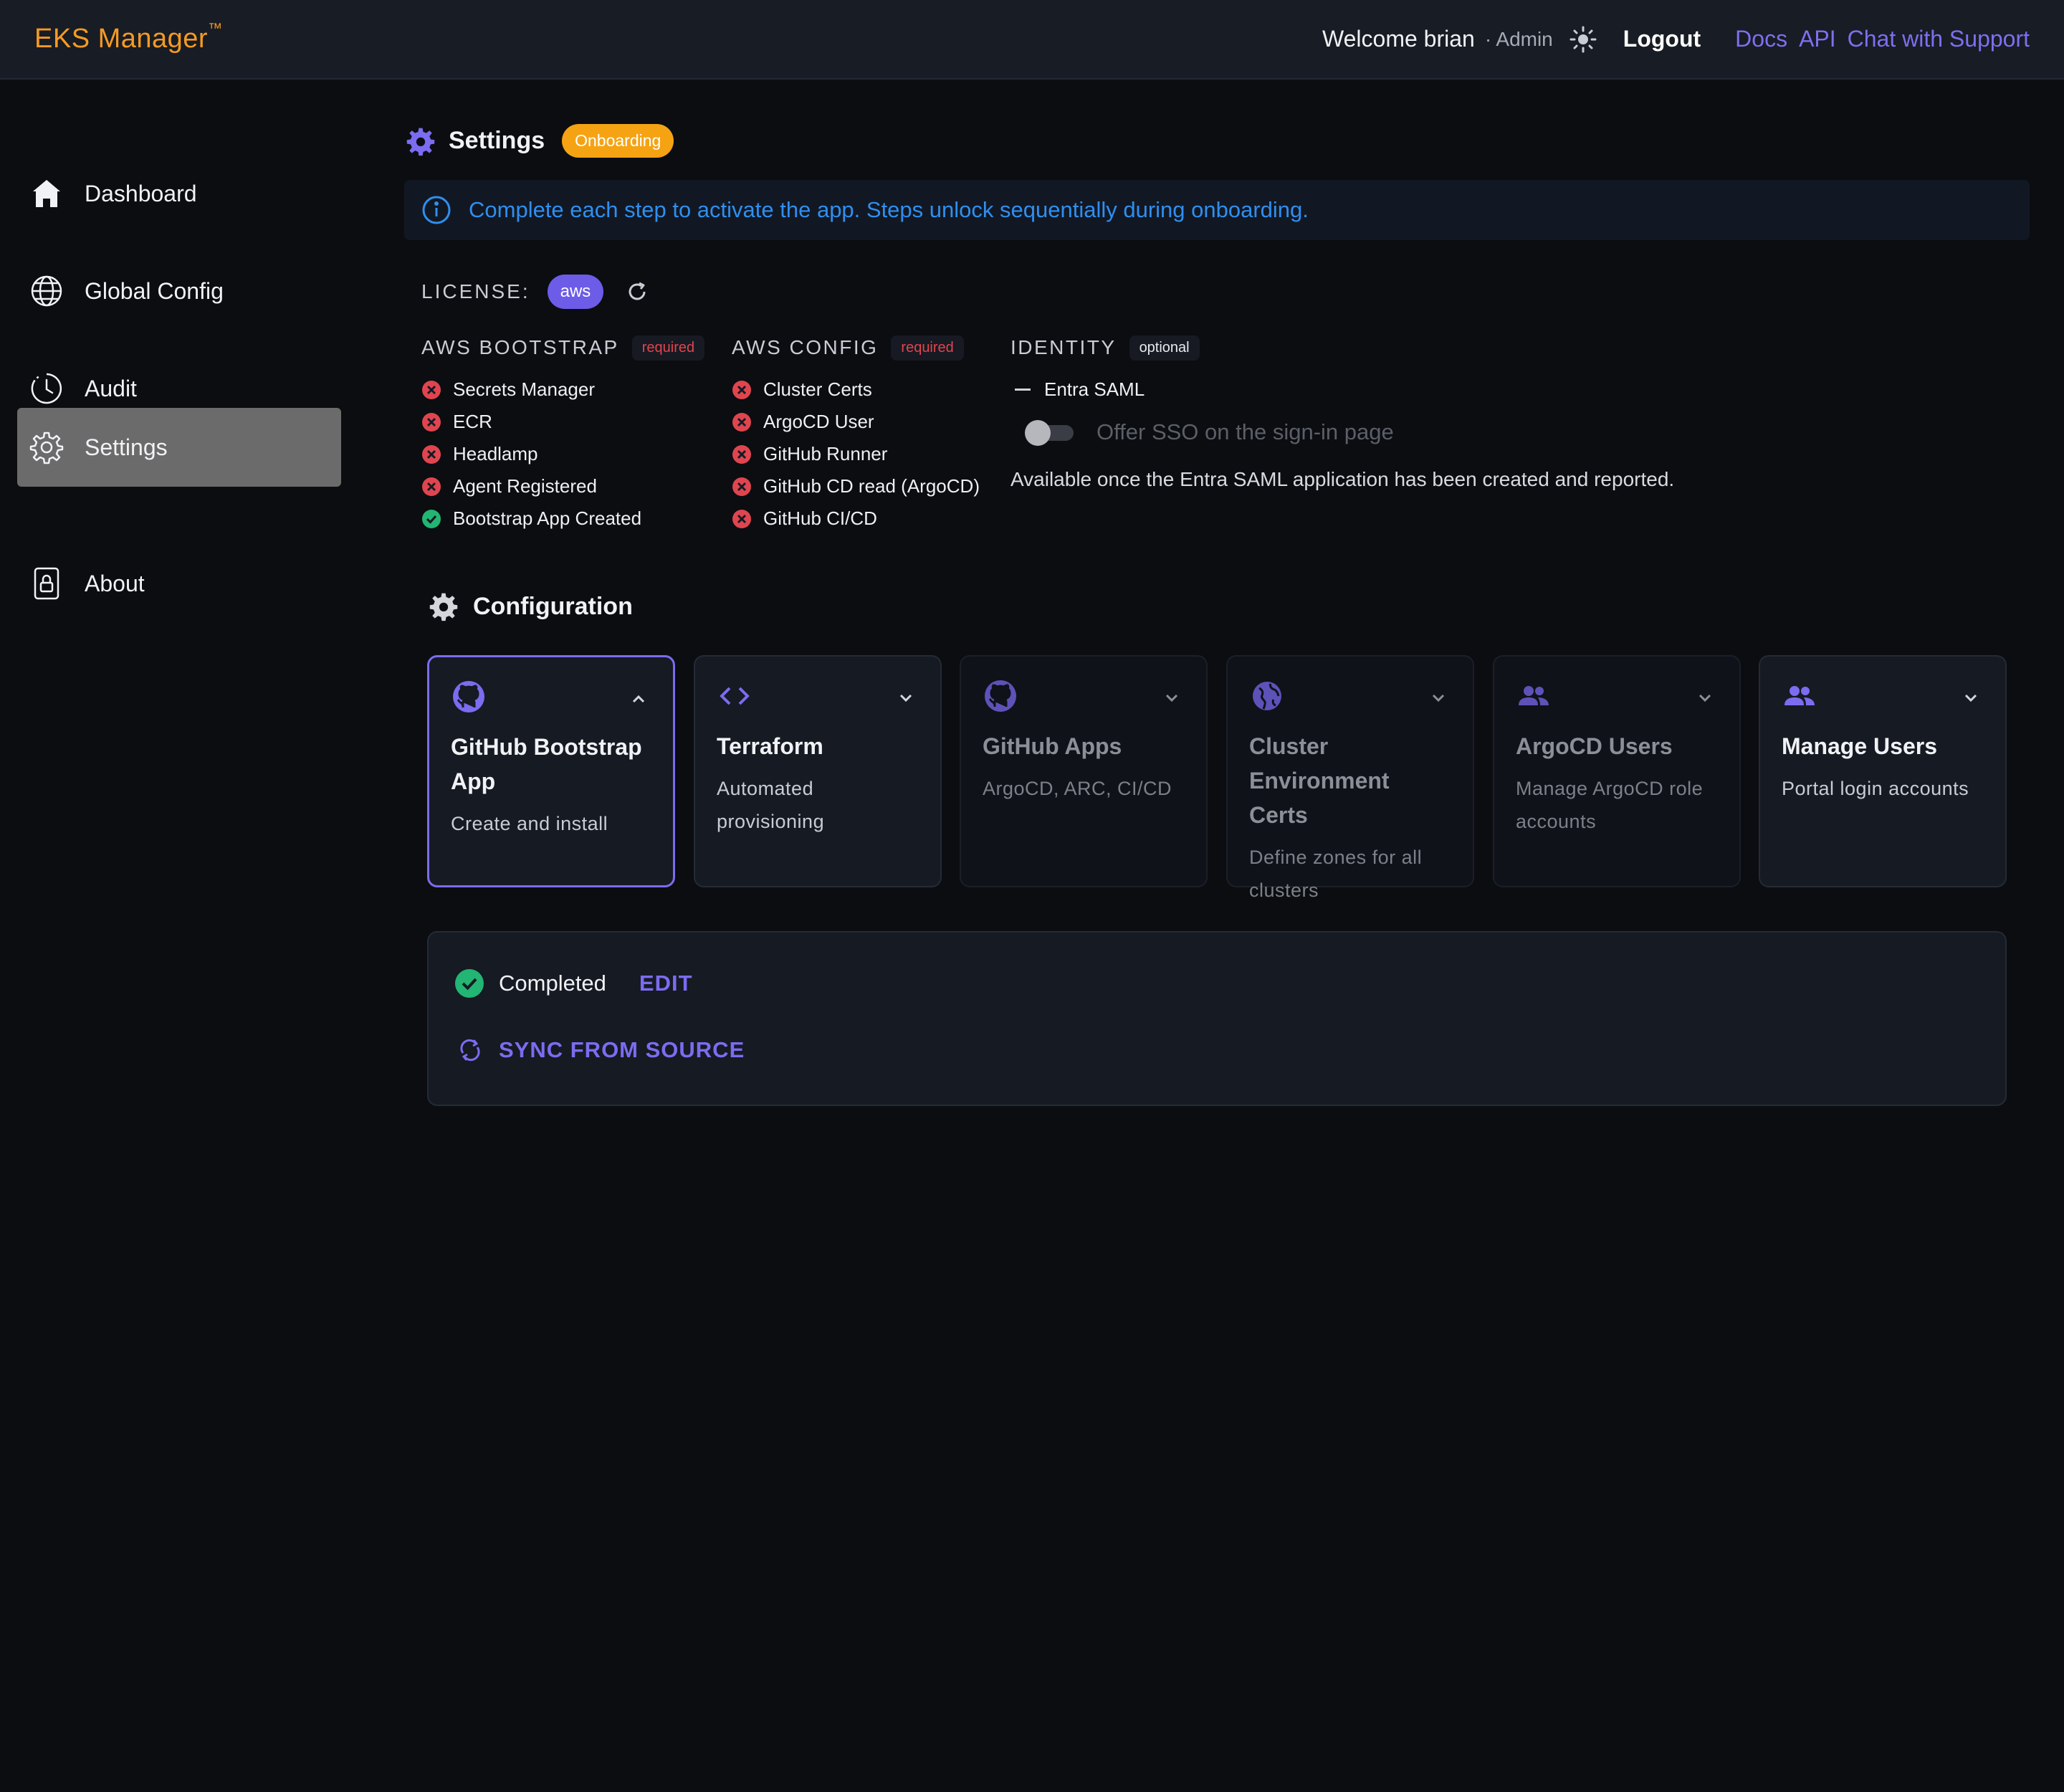 This screenshot has height=1792, width=2064. Describe the element at coordinates (1094, 389) in the screenshot. I see `requirement-label: Entra SAML` at that location.